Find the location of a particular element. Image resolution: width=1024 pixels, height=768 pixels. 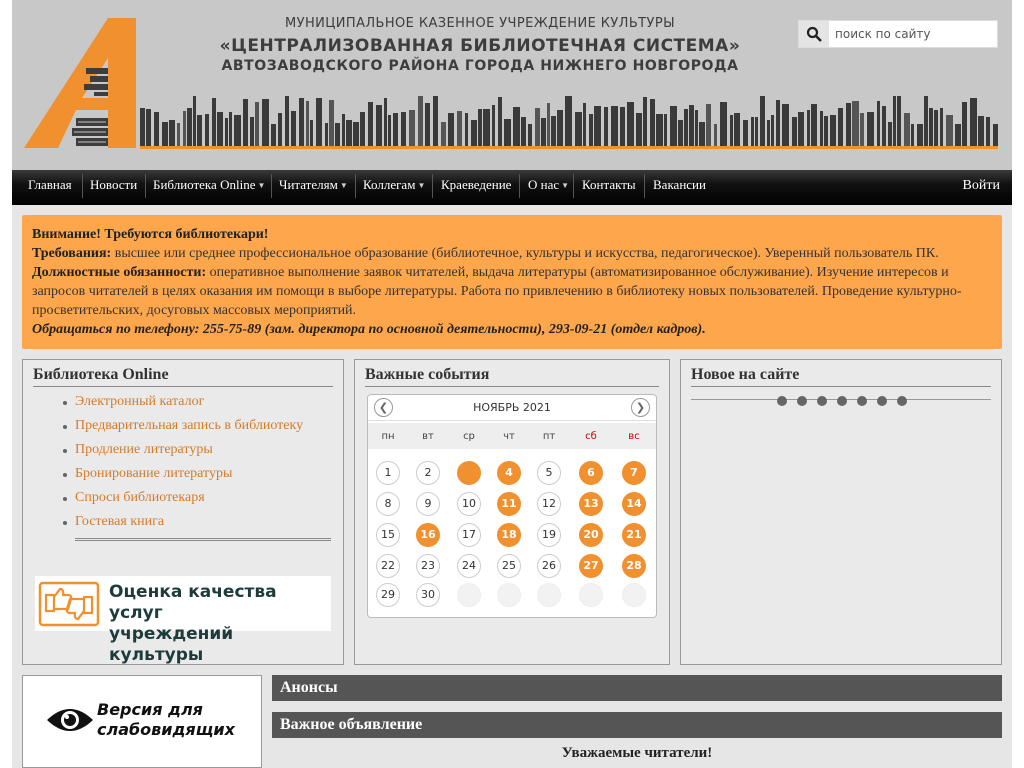

important-notice-text: Уважаемые читатели! is located at coordinates (637, 753).